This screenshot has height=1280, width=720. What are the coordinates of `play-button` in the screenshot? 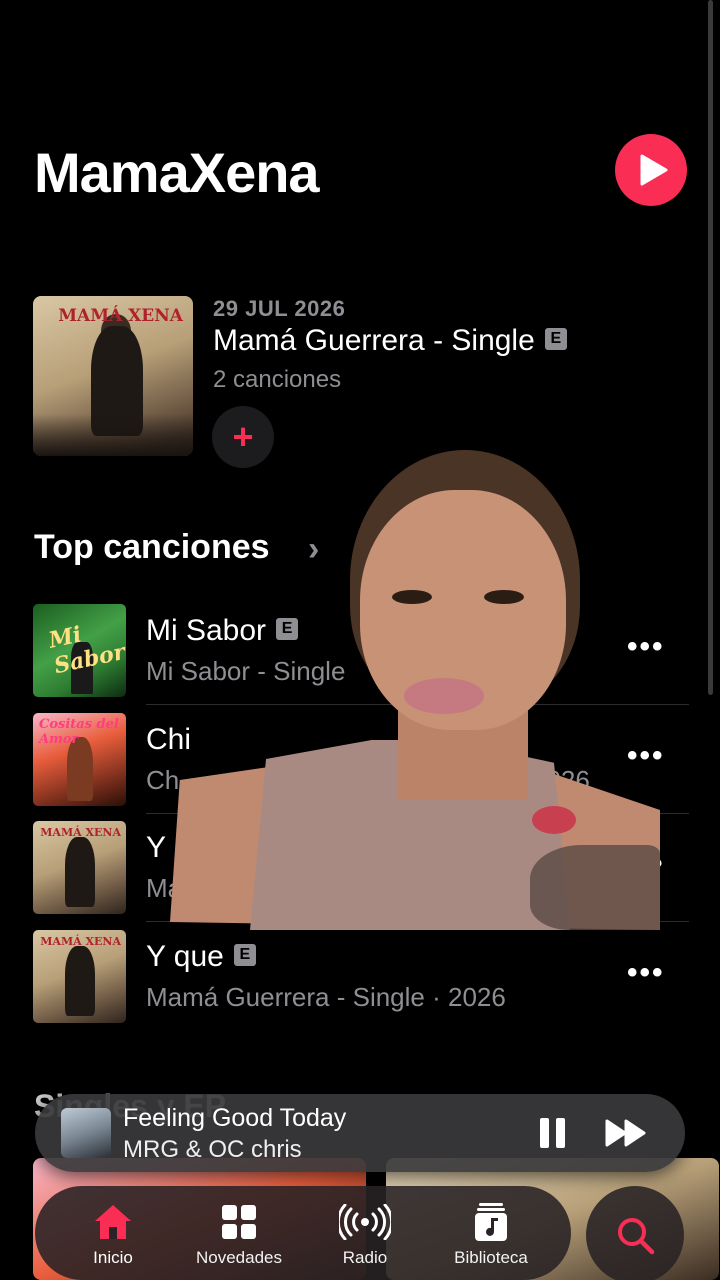 It's located at (651, 170).